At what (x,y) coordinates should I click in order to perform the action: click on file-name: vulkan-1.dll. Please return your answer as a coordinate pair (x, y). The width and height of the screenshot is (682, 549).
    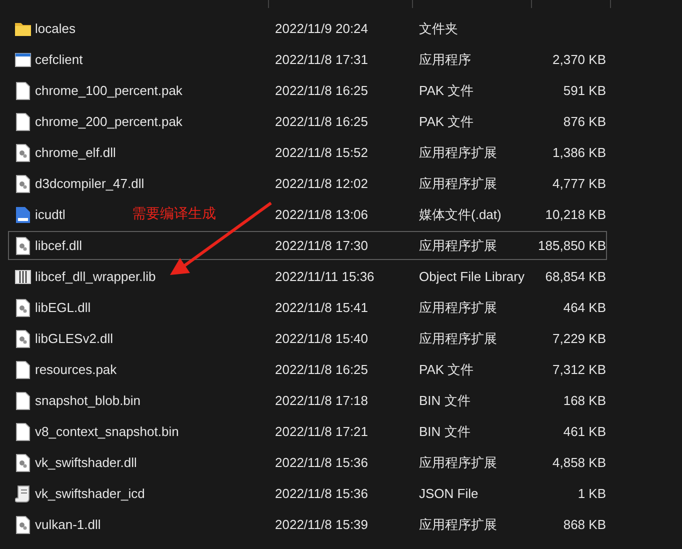
    Looking at the image, I should click on (68, 524).